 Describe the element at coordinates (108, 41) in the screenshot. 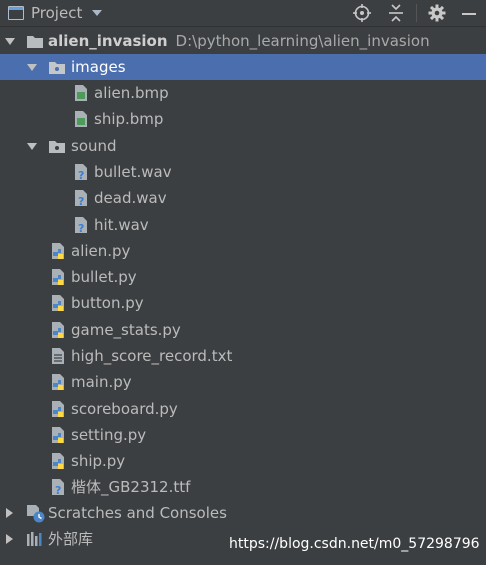

I see `root-folder-name: alien_invasion` at that location.